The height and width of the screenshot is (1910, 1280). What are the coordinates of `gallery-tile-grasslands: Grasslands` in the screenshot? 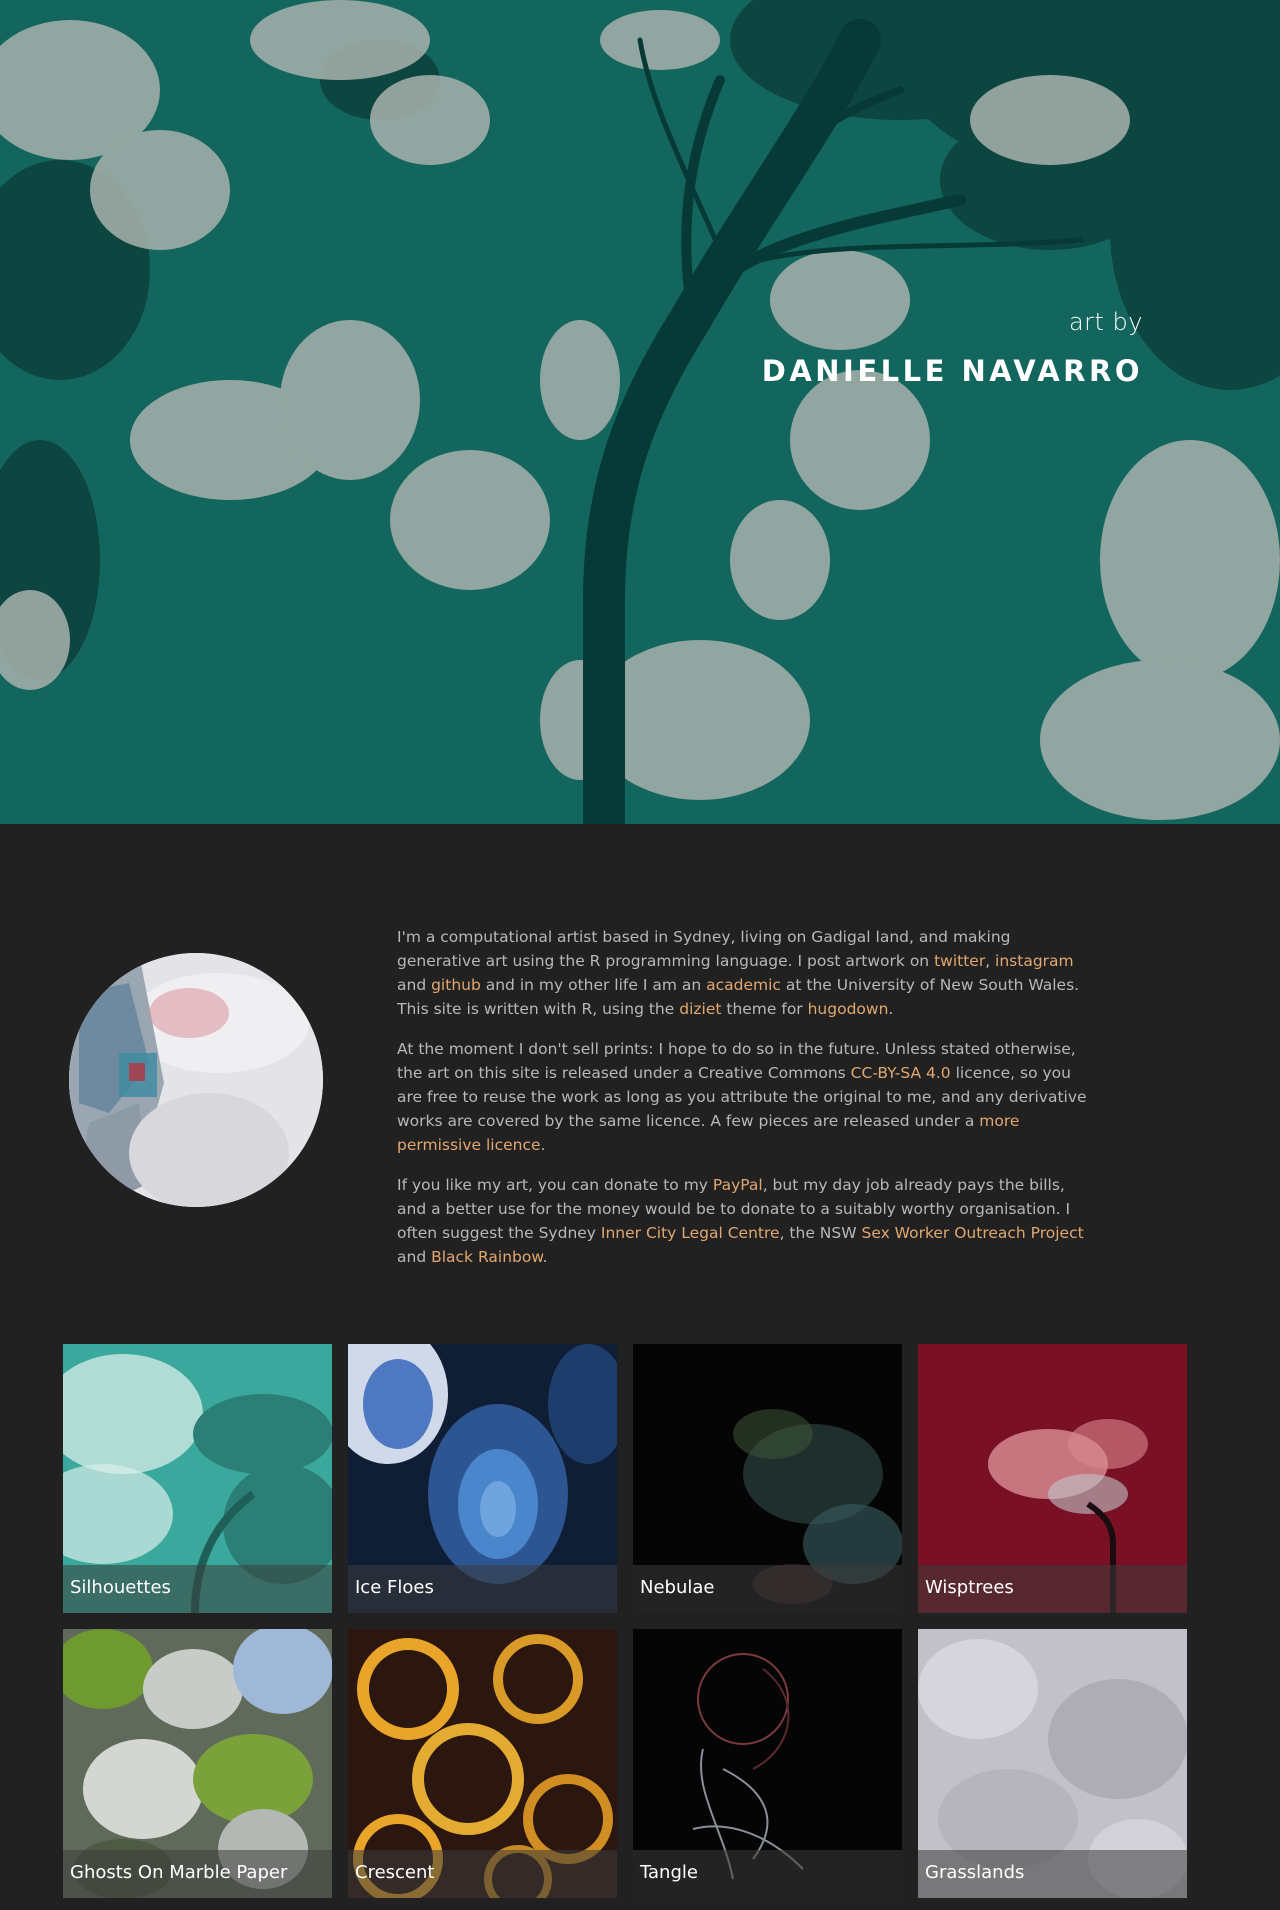 It's located at (1052, 1763).